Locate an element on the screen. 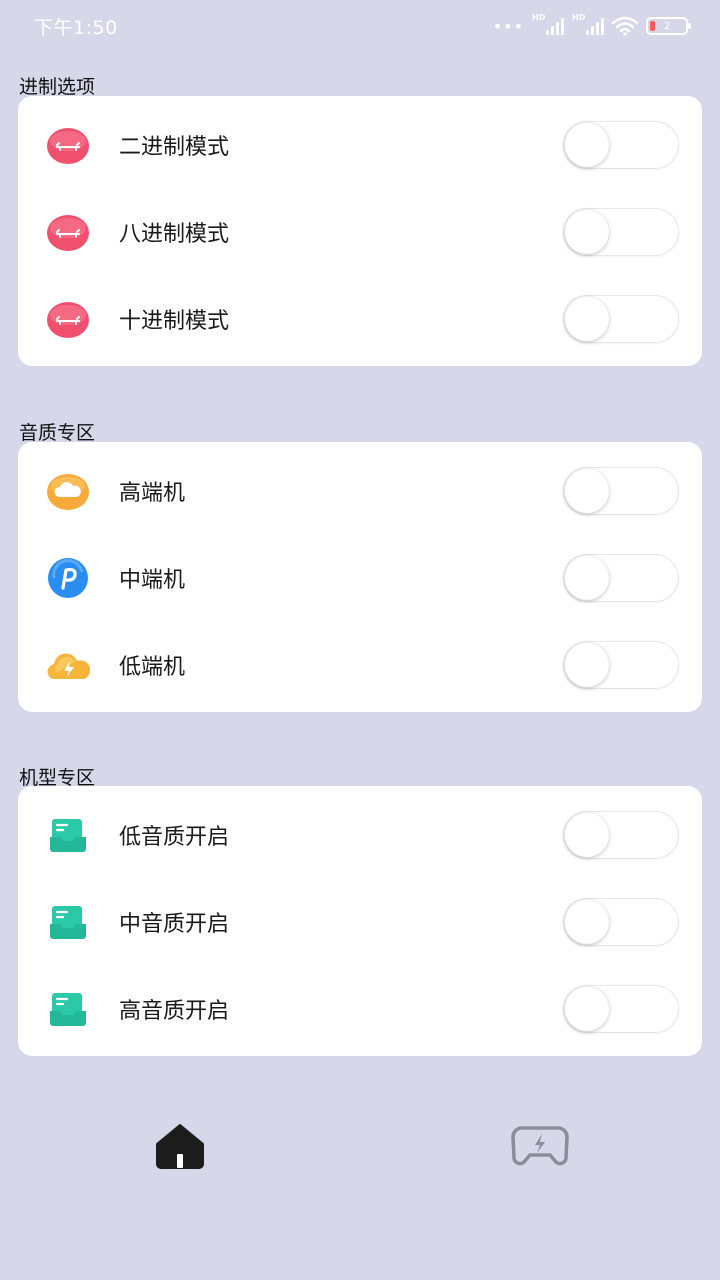  status-icons: ••• HD HD 2 is located at coordinates (591, 24).